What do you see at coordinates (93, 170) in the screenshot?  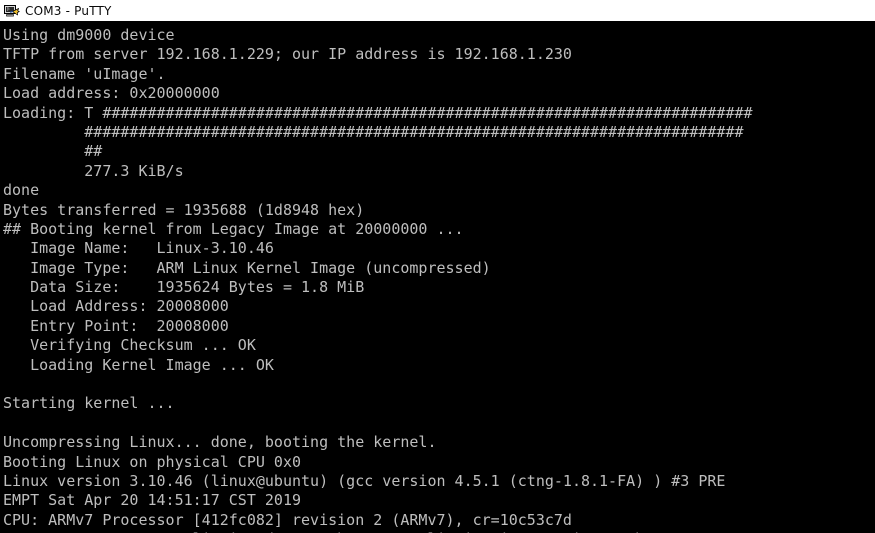 I see `terminal-line: 277.3 KiB/s` at bounding box center [93, 170].